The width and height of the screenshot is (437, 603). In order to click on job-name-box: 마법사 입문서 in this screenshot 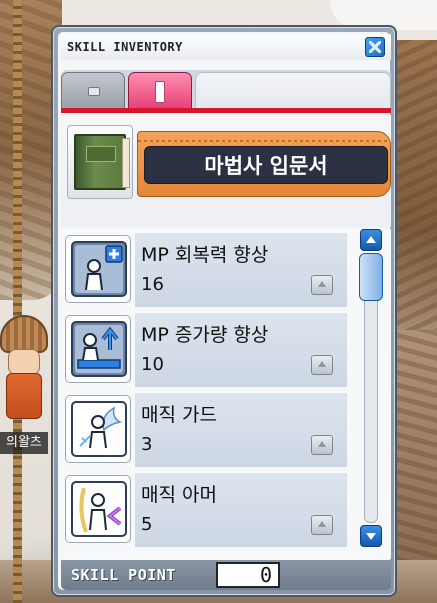, I will do `click(266, 165)`.